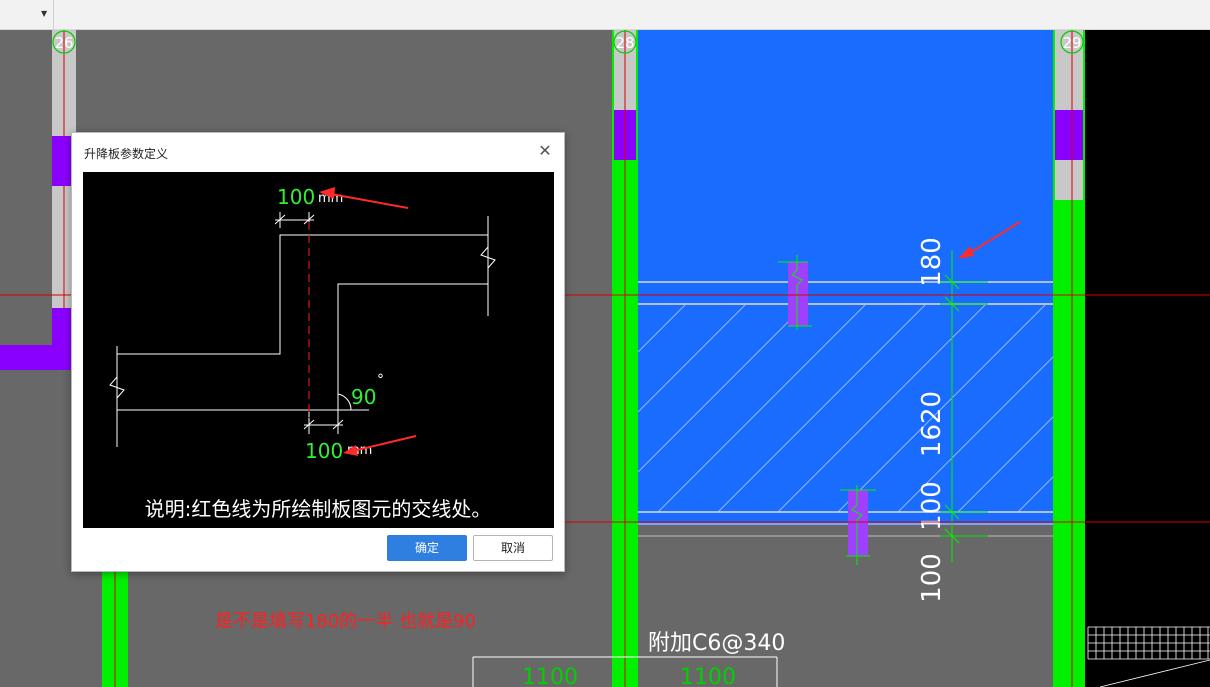 This screenshot has width=1210, height=687. I want to click on span-left-label: 1100, so click(550, 676).